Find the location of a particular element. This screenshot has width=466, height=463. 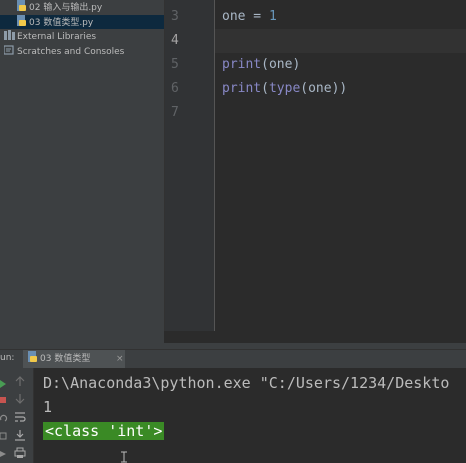

tree-item-external-libraries: External Libraries is located at coordinates (84, 37).